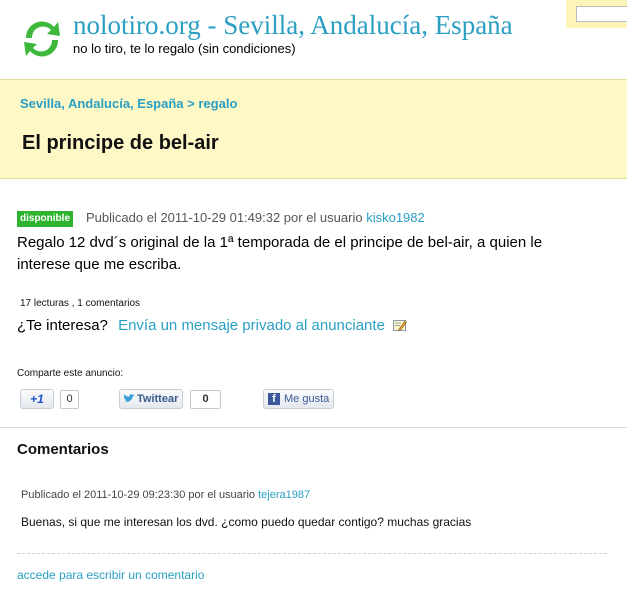  I want to click on breadcrumb: Sevilla, Andalucía, España > regalo, so click(128, 103).